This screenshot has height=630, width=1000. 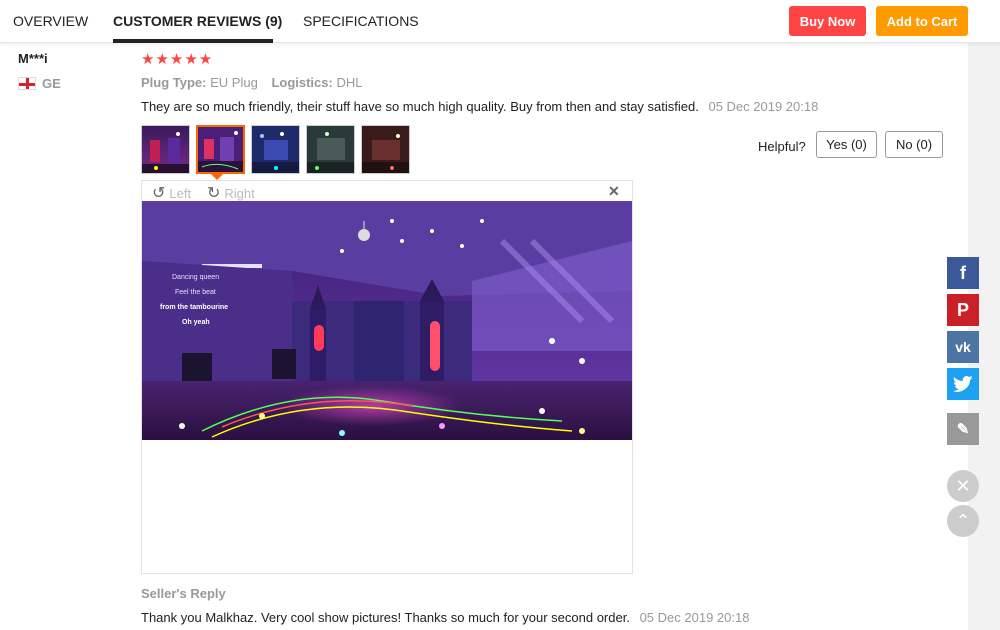 I want to click on overlay-line: Dancing queen, so click(x=195, y=277).